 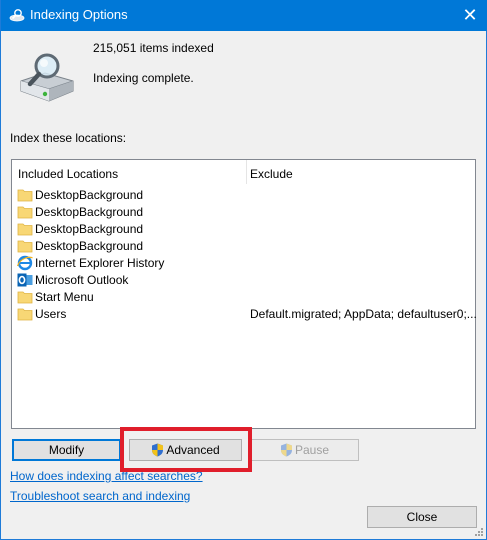 I want to click on window-title: Indexing Options, so click(x=79, y=14).